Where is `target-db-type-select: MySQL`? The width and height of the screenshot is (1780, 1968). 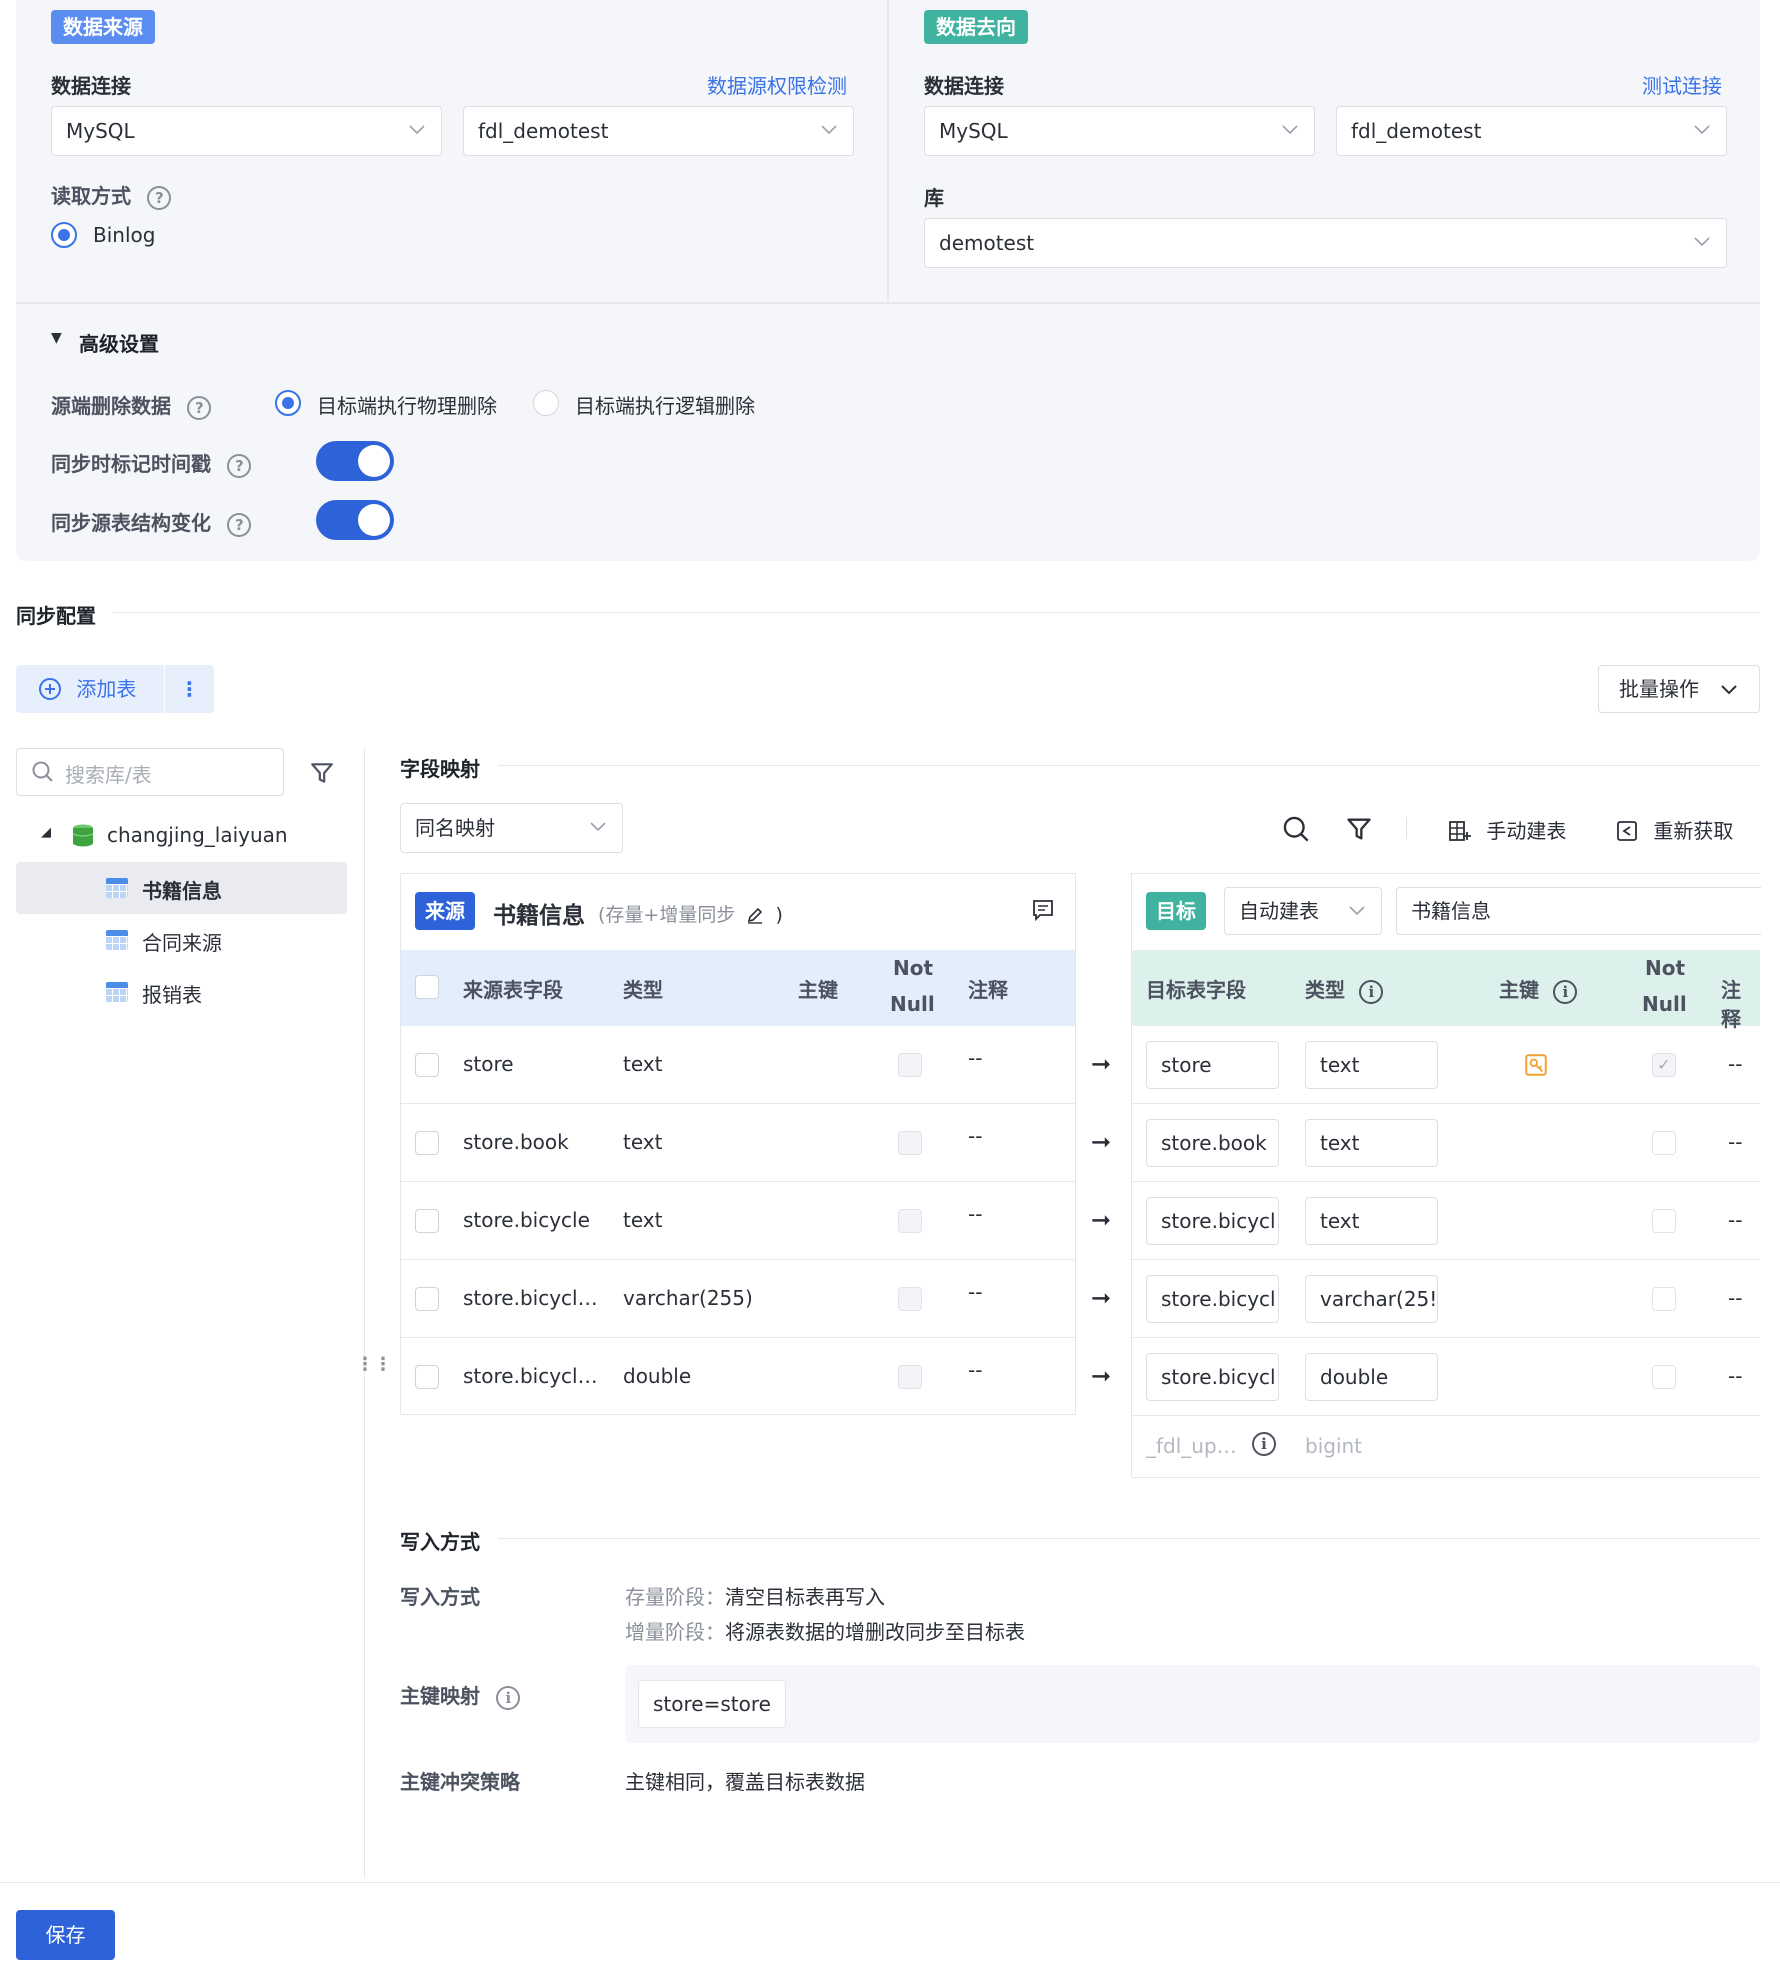 target-db-type-select: MySQL is located at coordinates (1119, 131).